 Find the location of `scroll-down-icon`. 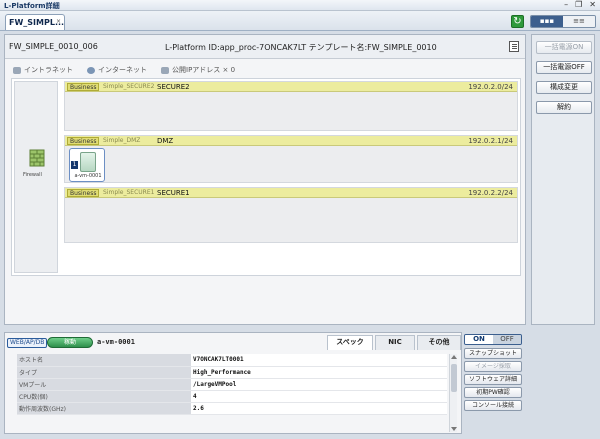

scroll-down-icon is located at coordinates (454, 429).